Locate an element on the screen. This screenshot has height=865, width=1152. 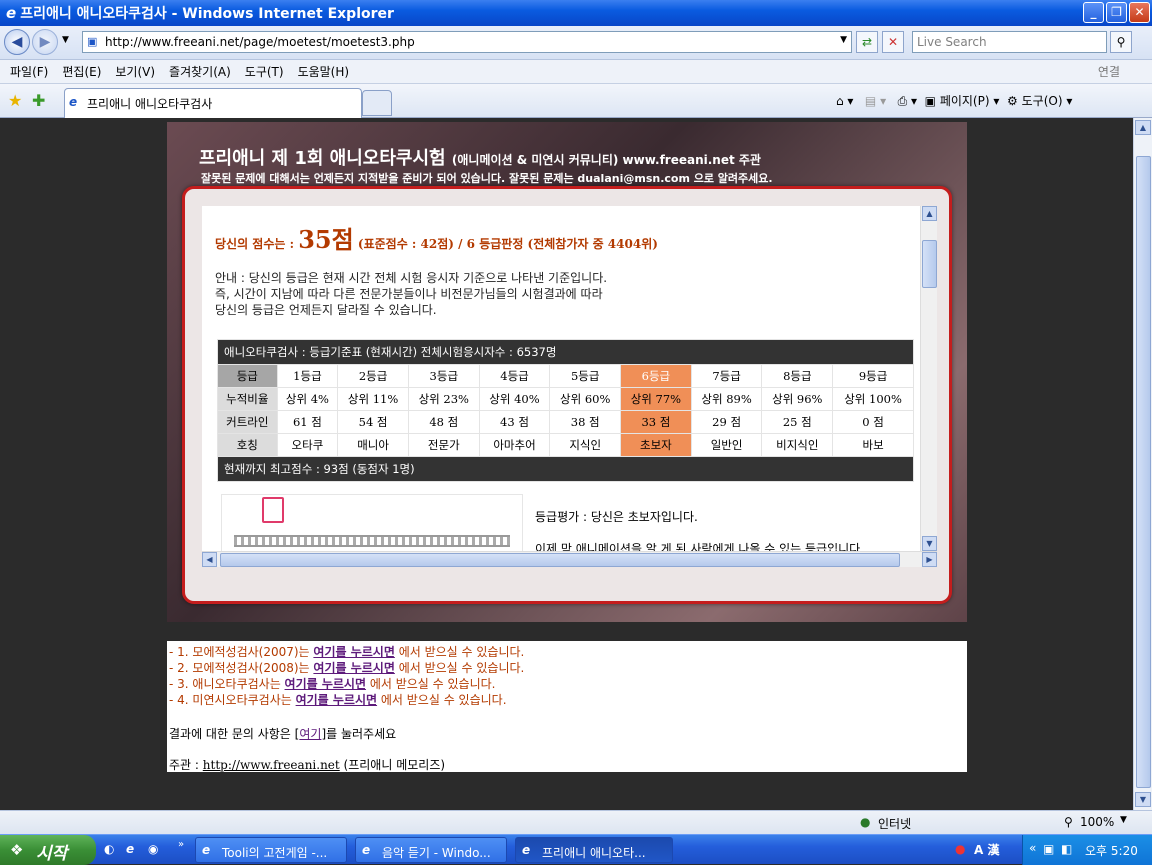
table-cell: 상위 100% is located at coordinates (873, 399).